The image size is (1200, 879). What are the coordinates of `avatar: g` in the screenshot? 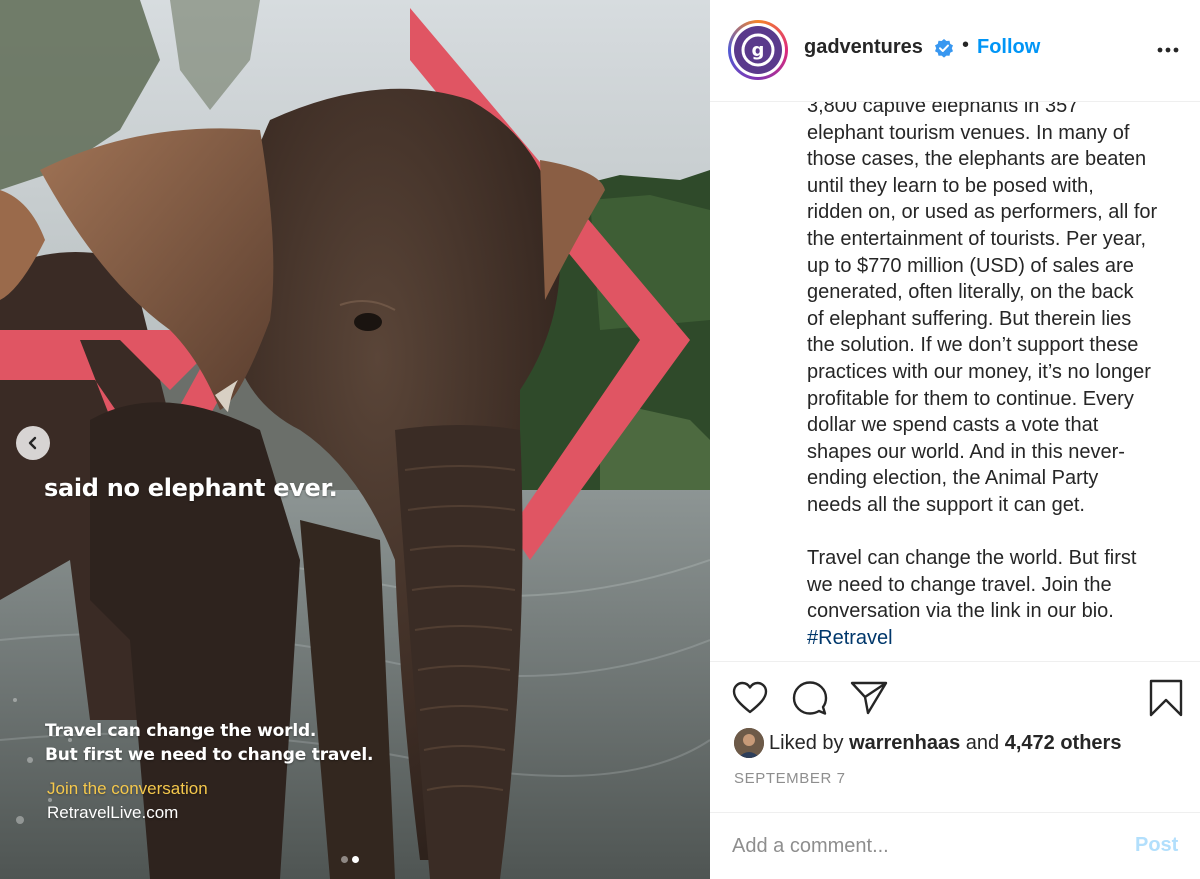 It's located at (758, 50).